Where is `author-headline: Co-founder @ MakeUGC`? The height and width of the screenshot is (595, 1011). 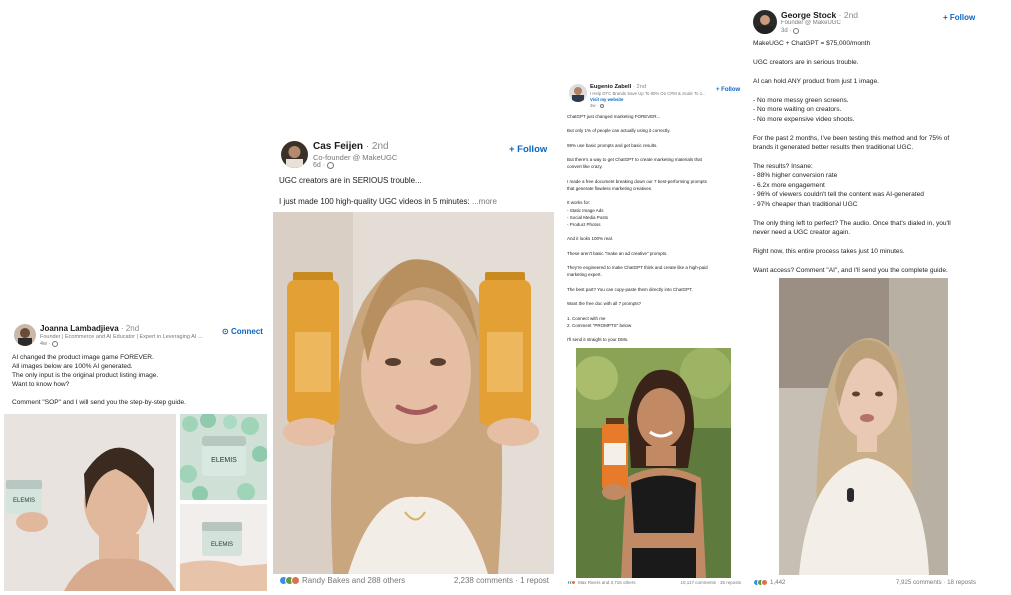
author-headline: Co-founder @ MakeUGC is located at coordinates (355, 157).